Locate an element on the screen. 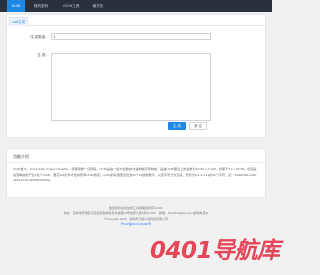 Image resolution: width=320 pixels, height=275 pixels. beian-link: 粤ICP备2021109206号 is located at coordinates (136, 224).